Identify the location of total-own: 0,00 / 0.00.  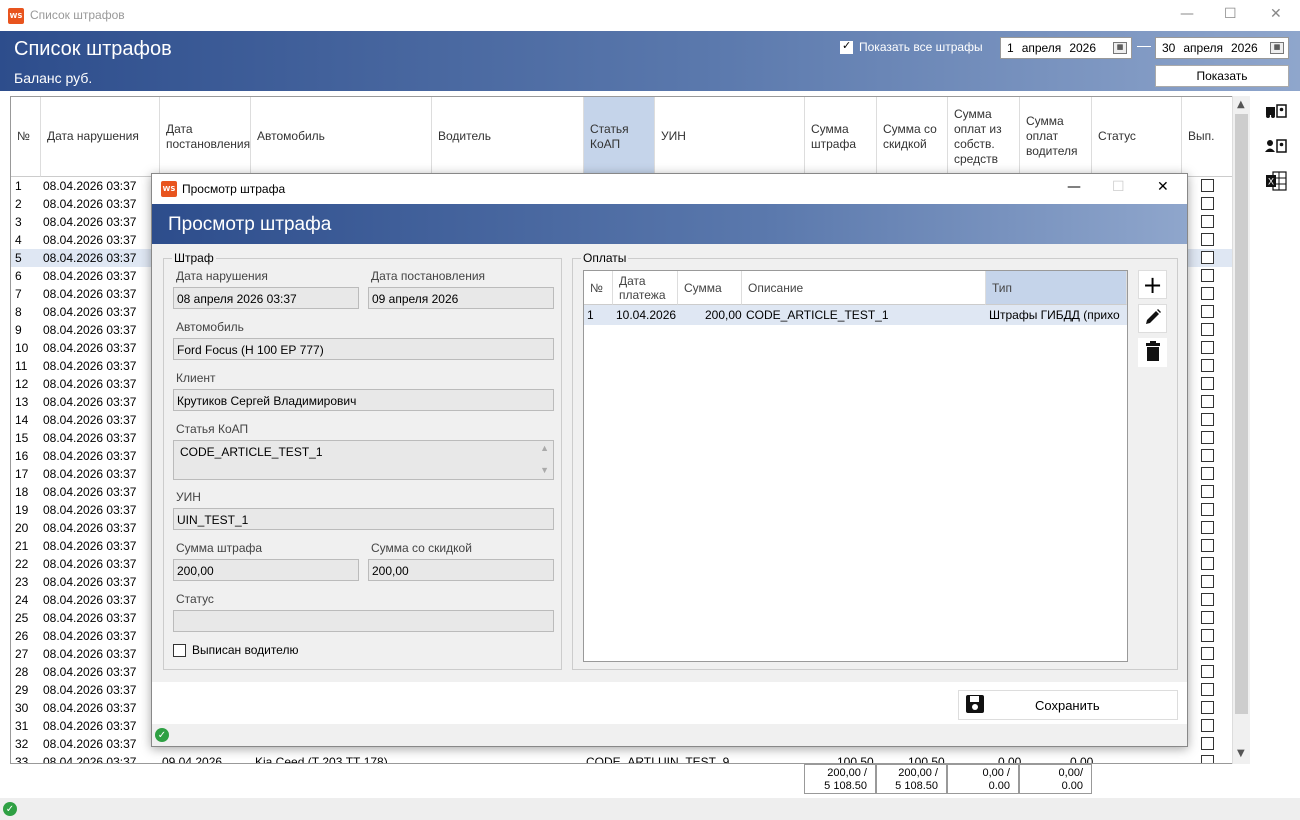
(983, 779).